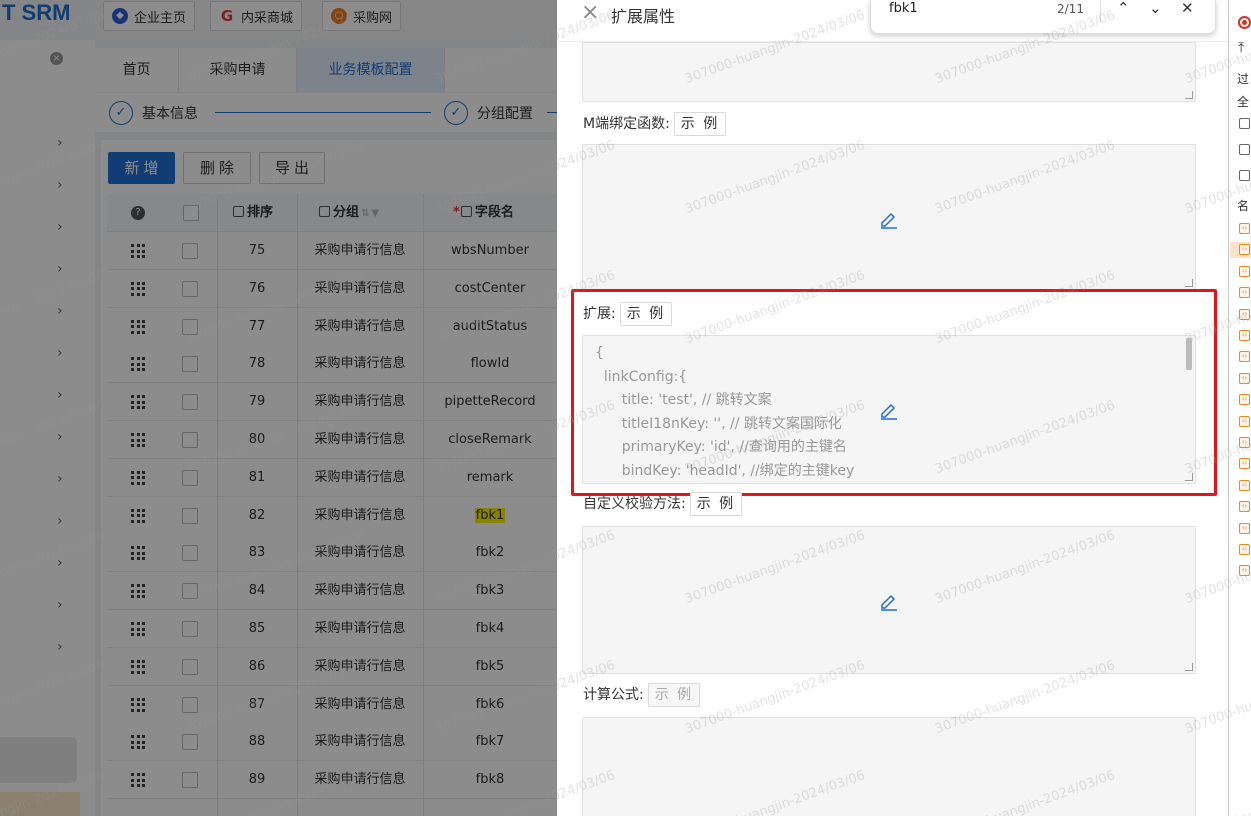 The width and height of the screenshot is (1251, 816). I want to click on close-icon: ✕, so click(1187, 8).